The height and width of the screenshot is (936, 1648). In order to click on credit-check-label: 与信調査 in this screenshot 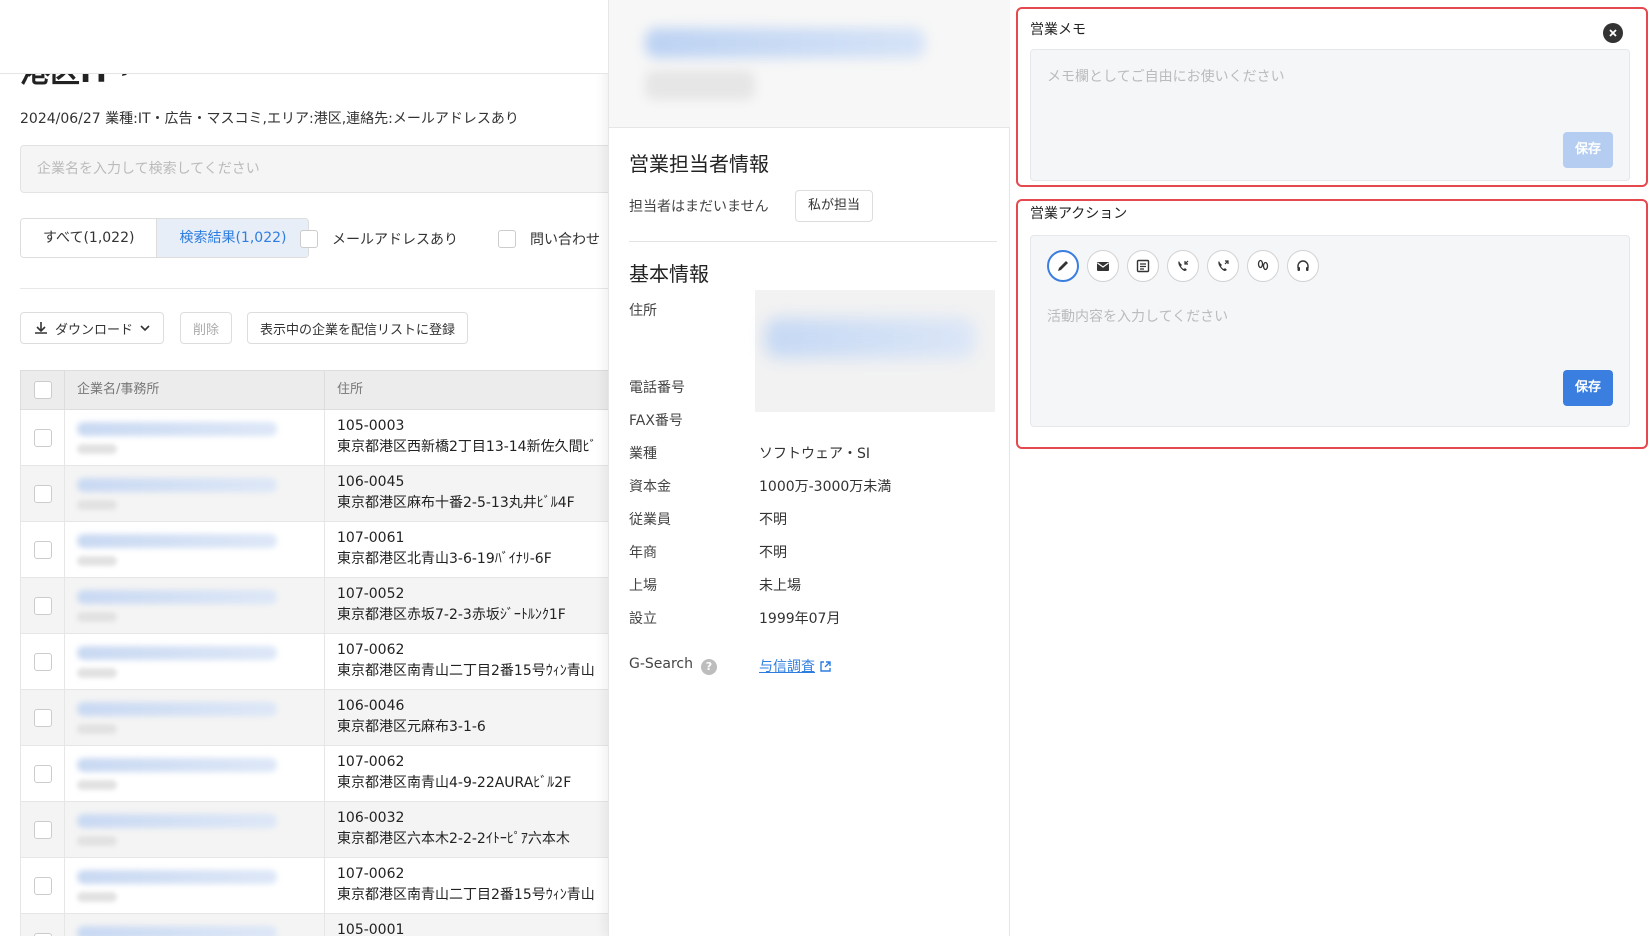, I will do `click(787, 667)`.